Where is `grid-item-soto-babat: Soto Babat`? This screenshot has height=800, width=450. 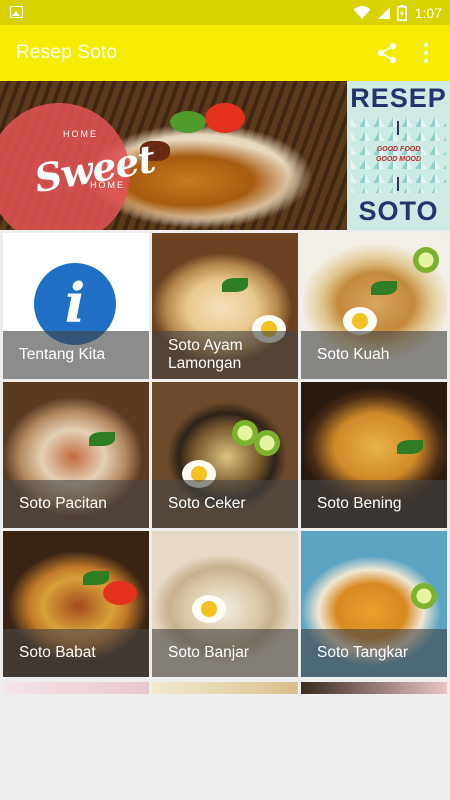
grid-item-soto-babat: Soto Babat is located at coordinates (76, 604).